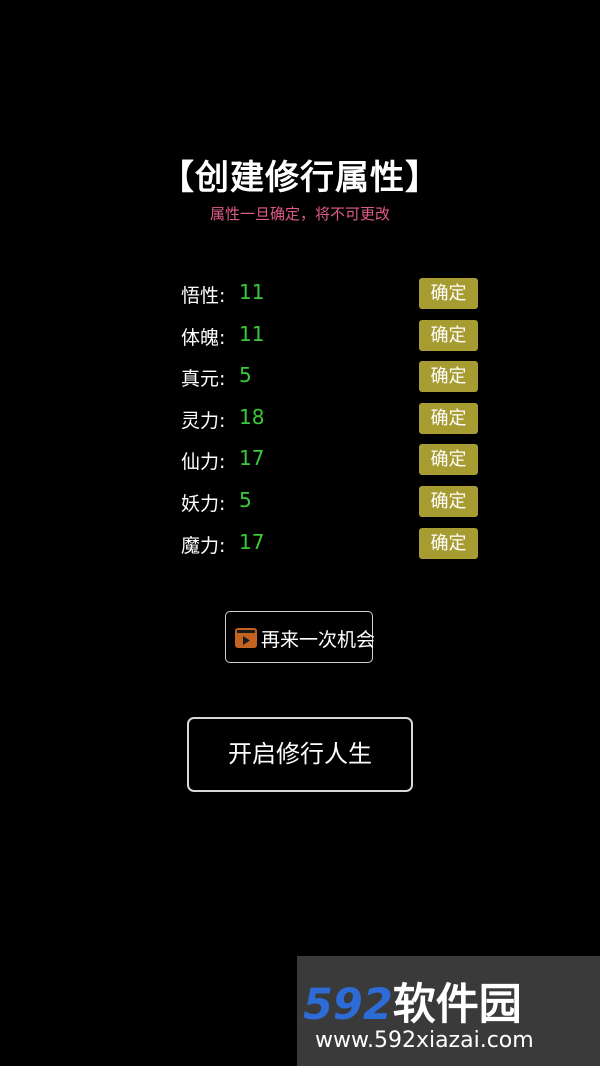  What do you see at coordinates (330, 419) in the screenshot?
I see `attribute-row-lingli: 灵力: 18 确定` at bounding box center [330, 419].